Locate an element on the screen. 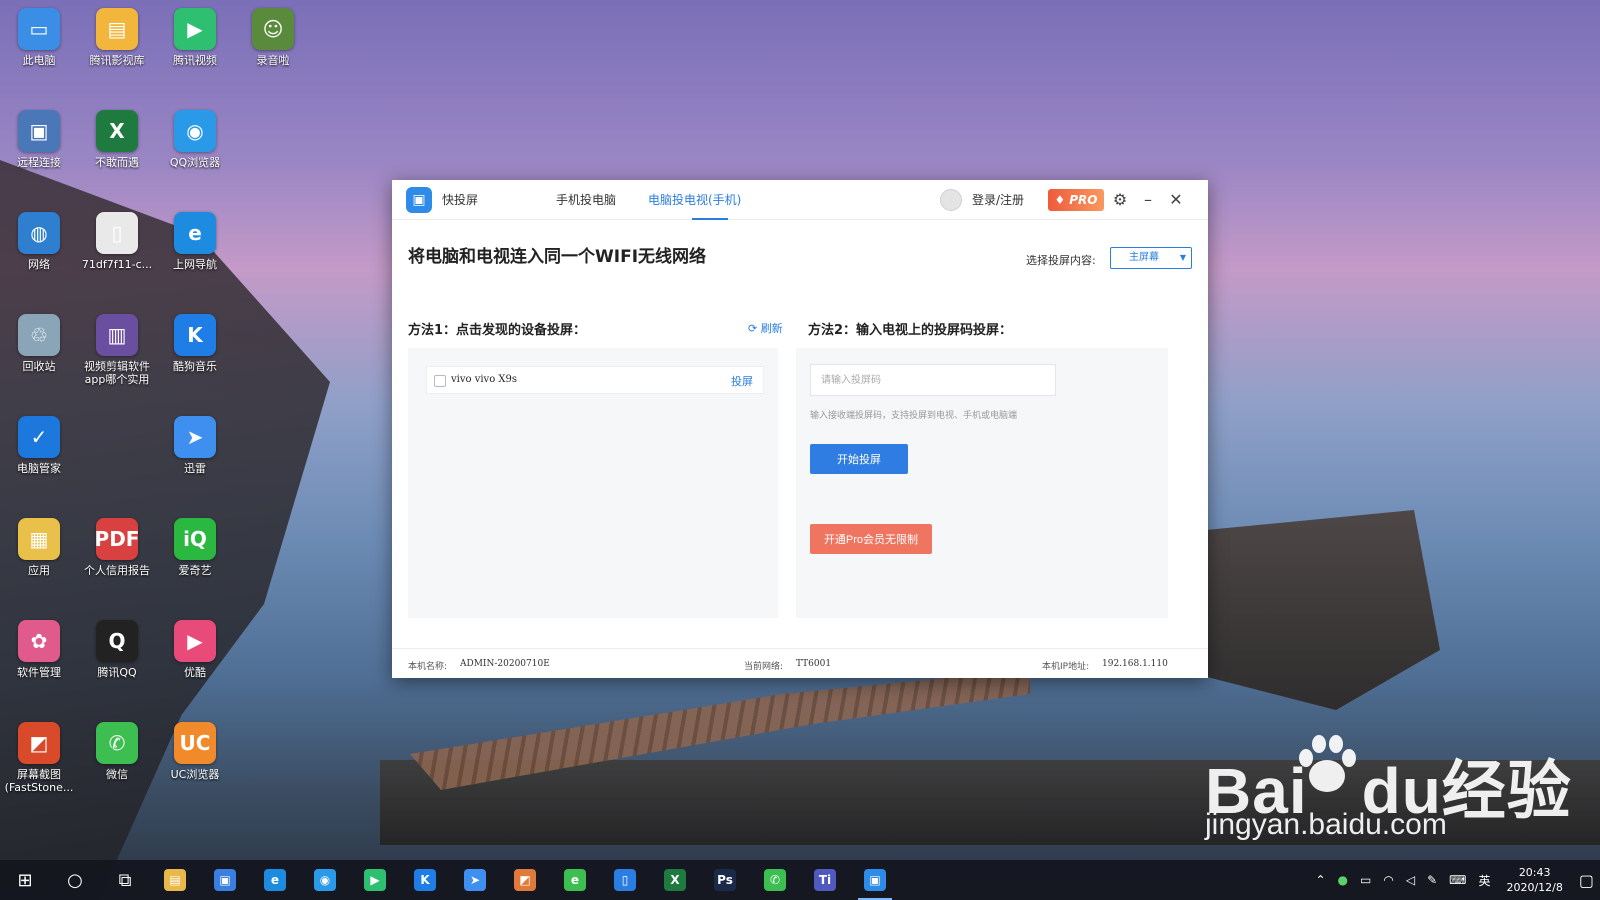  desktop-app-icon: ✿ is located at coordinates (39, 641).